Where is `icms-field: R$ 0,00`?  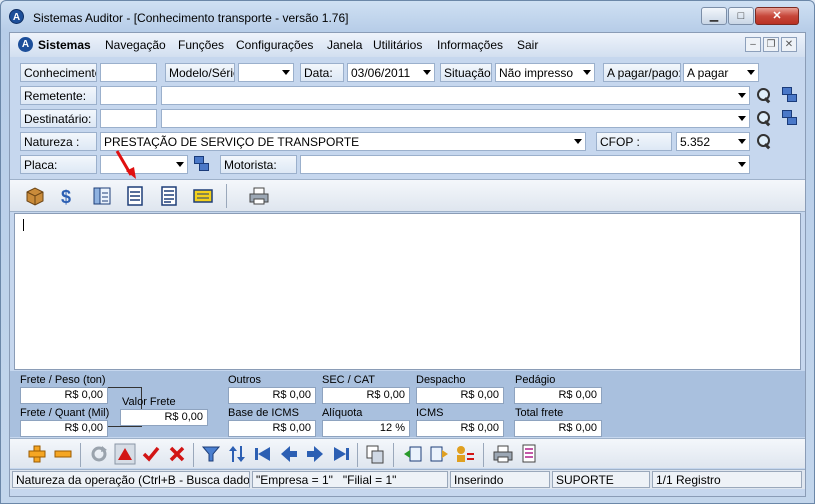 icms-field: R$ 0,00 is located at coordinates (460, 428).